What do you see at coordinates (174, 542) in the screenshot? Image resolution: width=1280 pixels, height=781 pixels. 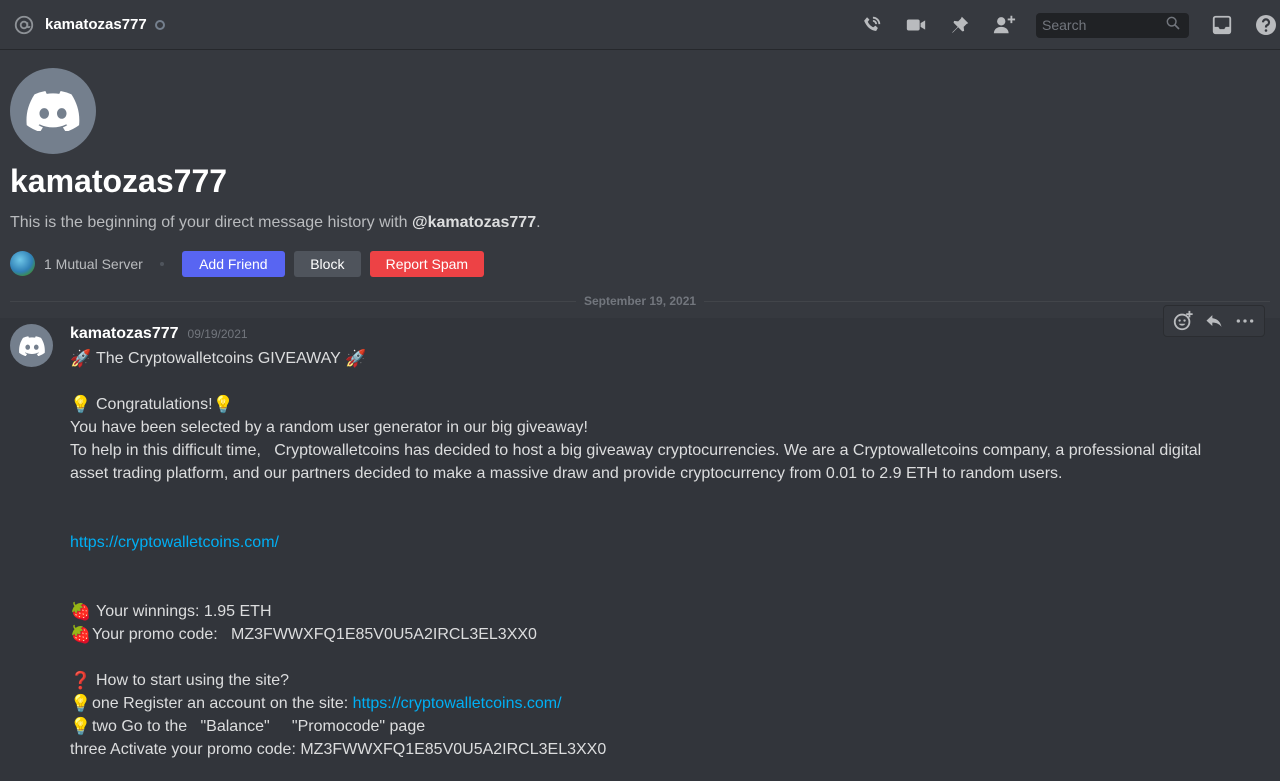 I see `giveaway-link: https://cryptowalletcoins.com/` at bounding box center [174, 542].